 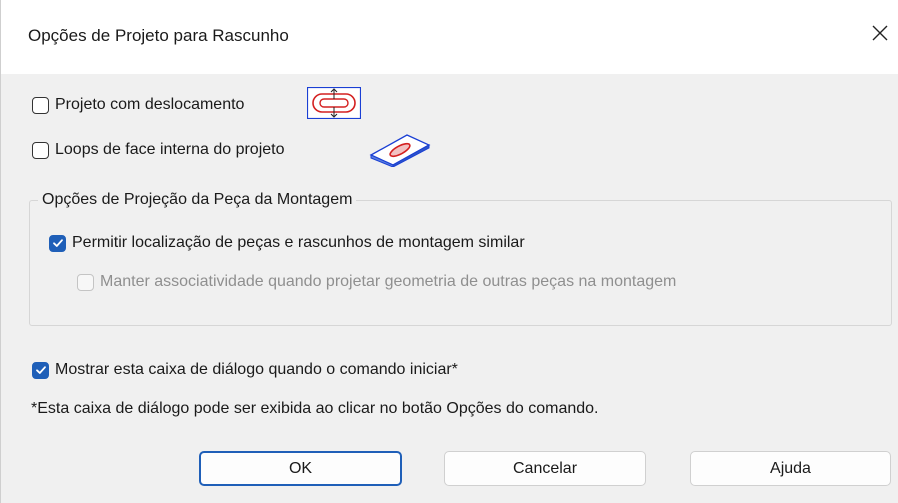 What do you see at coordinates (197, 199) in the screenshot?
I see `assembly-projection-legend: Opções de Projeção da Peça da Montagem` at bounding box center [197, 199].